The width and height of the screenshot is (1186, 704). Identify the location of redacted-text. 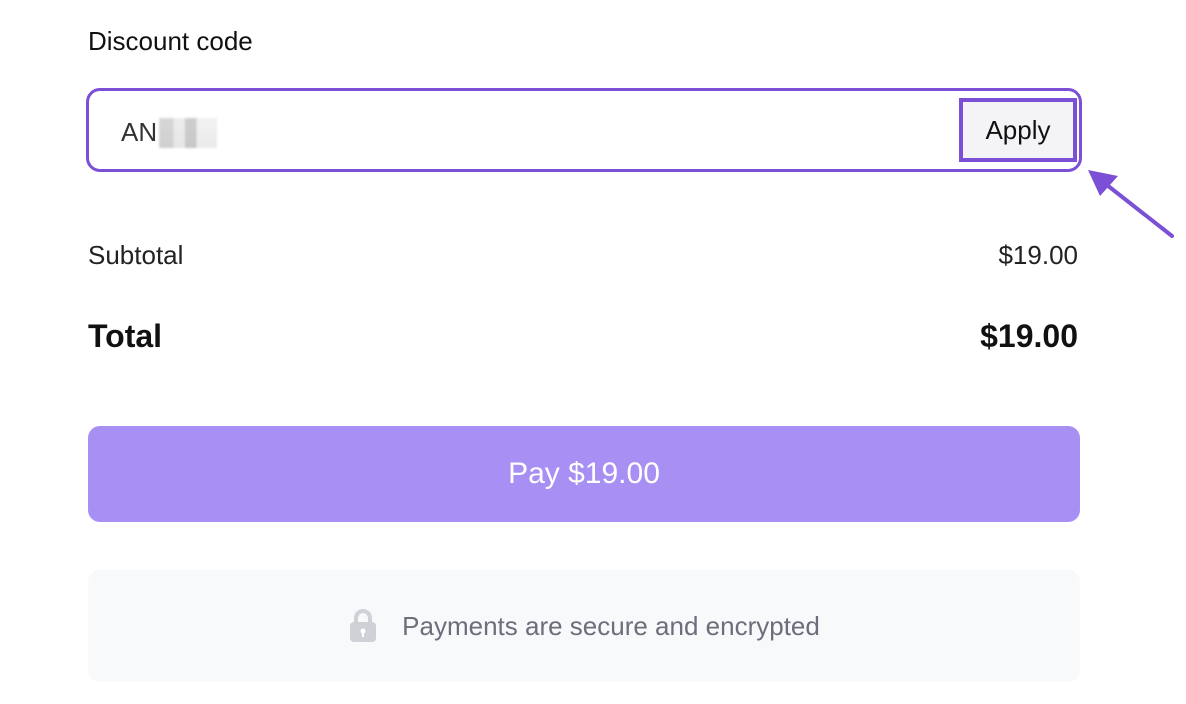
(188, 132).